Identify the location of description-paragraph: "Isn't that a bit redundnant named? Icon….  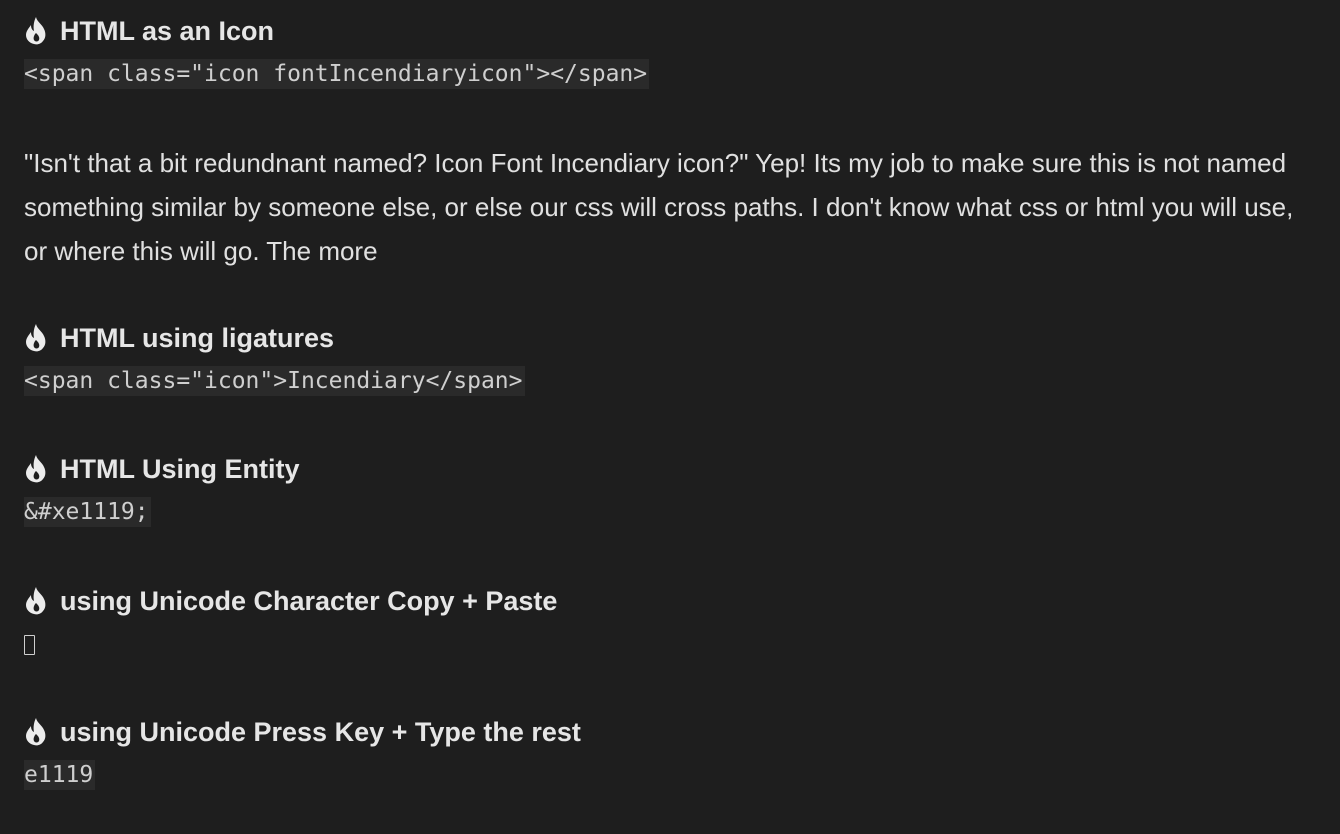
(659, 207).